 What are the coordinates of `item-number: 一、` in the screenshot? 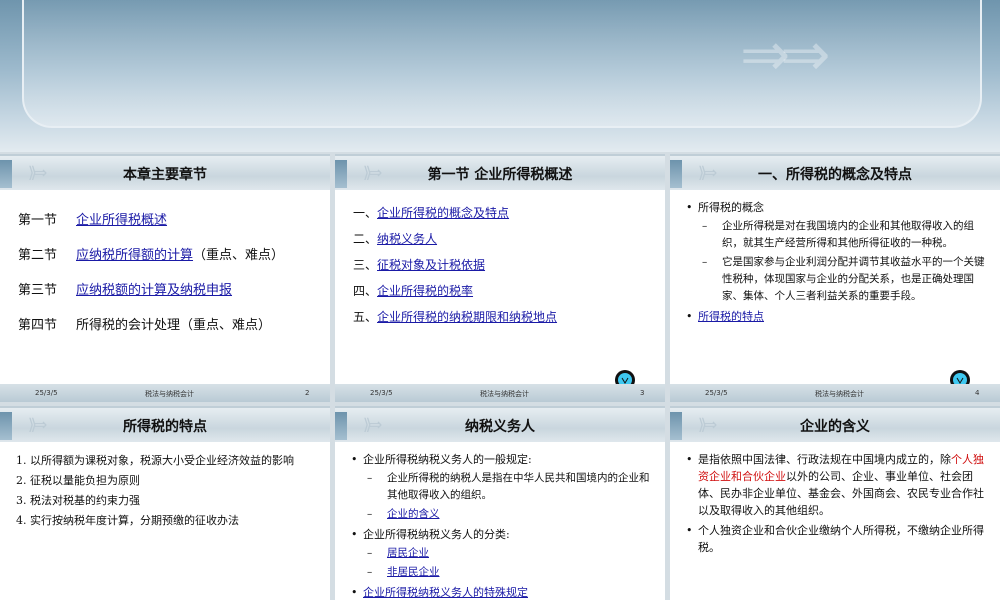 It's located at (365, 213).